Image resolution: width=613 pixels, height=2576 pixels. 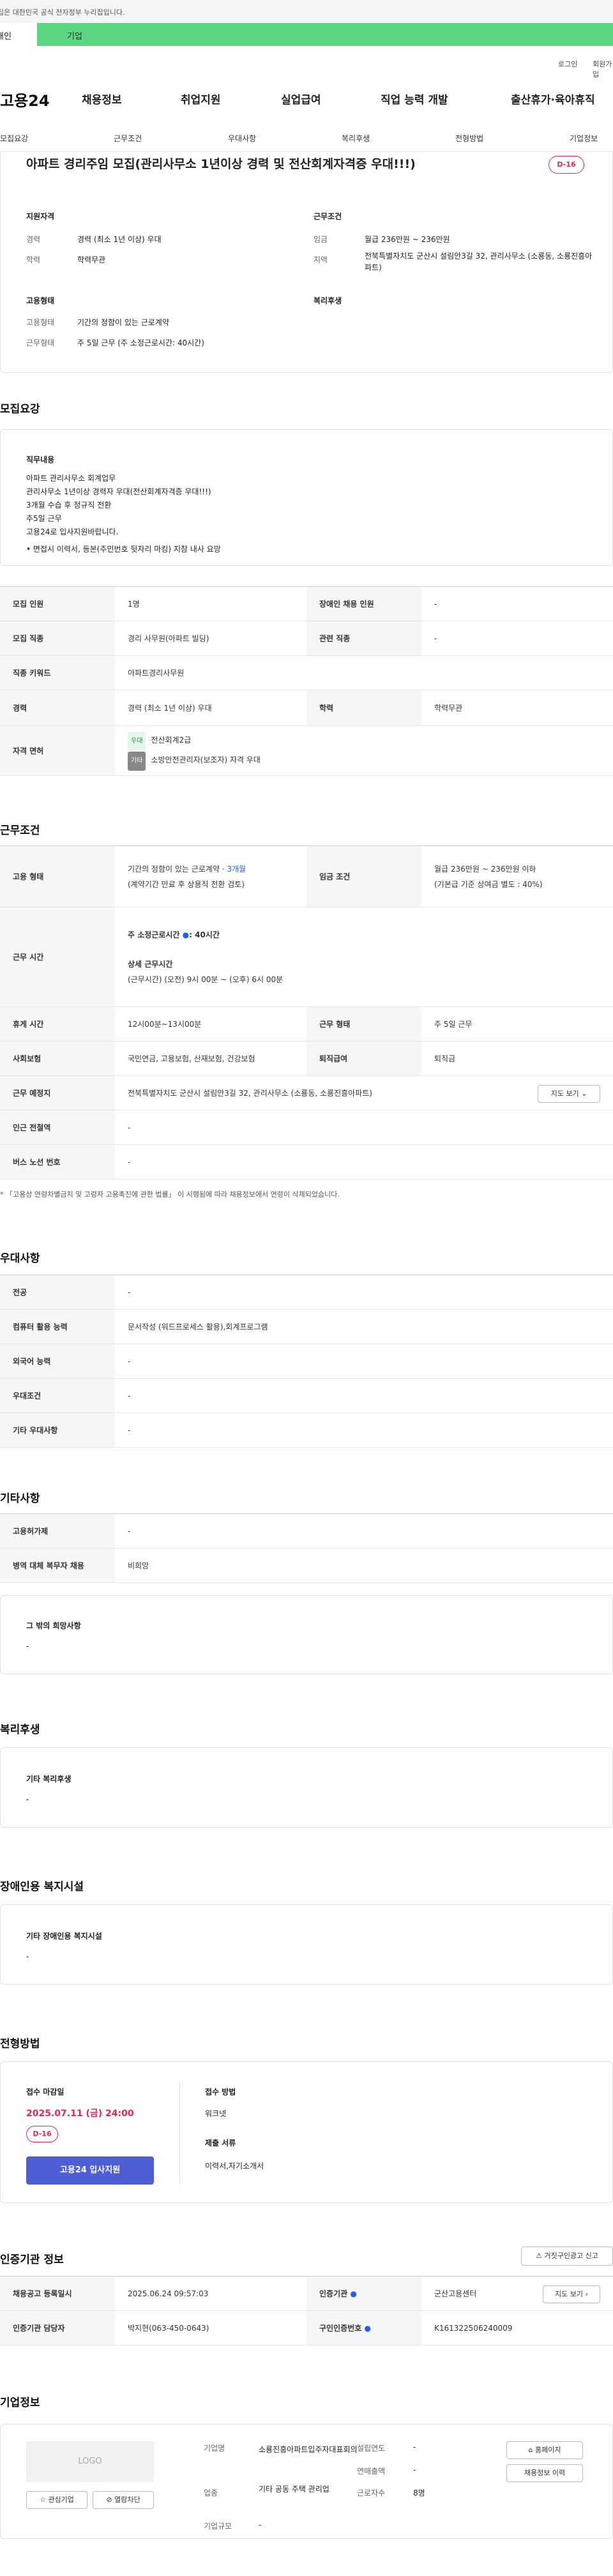 I want to click on founded-value: -, so click(x=414, y=2447).